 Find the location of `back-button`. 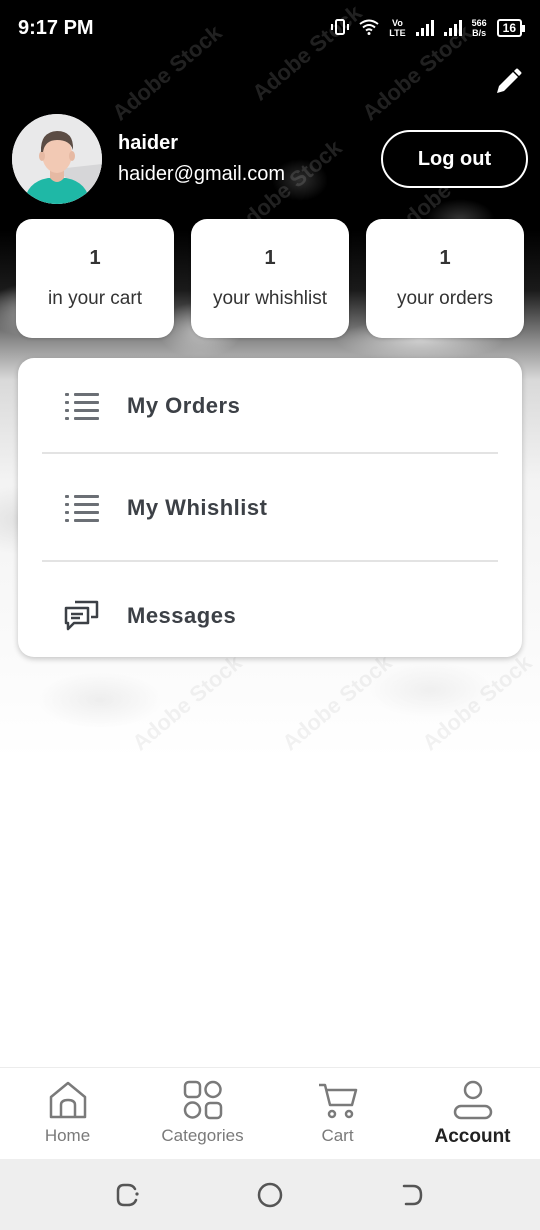

back-button is located at coordinates (412, 1195).